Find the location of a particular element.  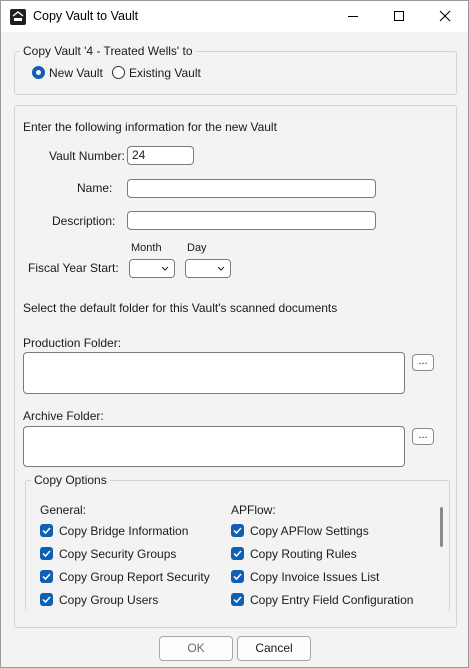

description-label: Description: is located at coordinates (84, 221).